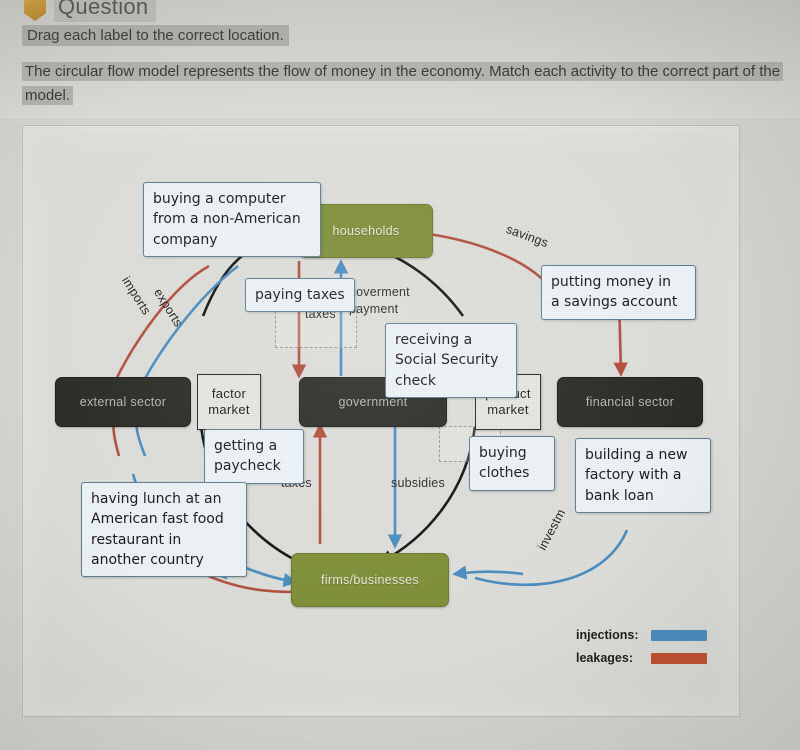  I want to click on legend-row-leakages: leakages:, so click(641, 658).